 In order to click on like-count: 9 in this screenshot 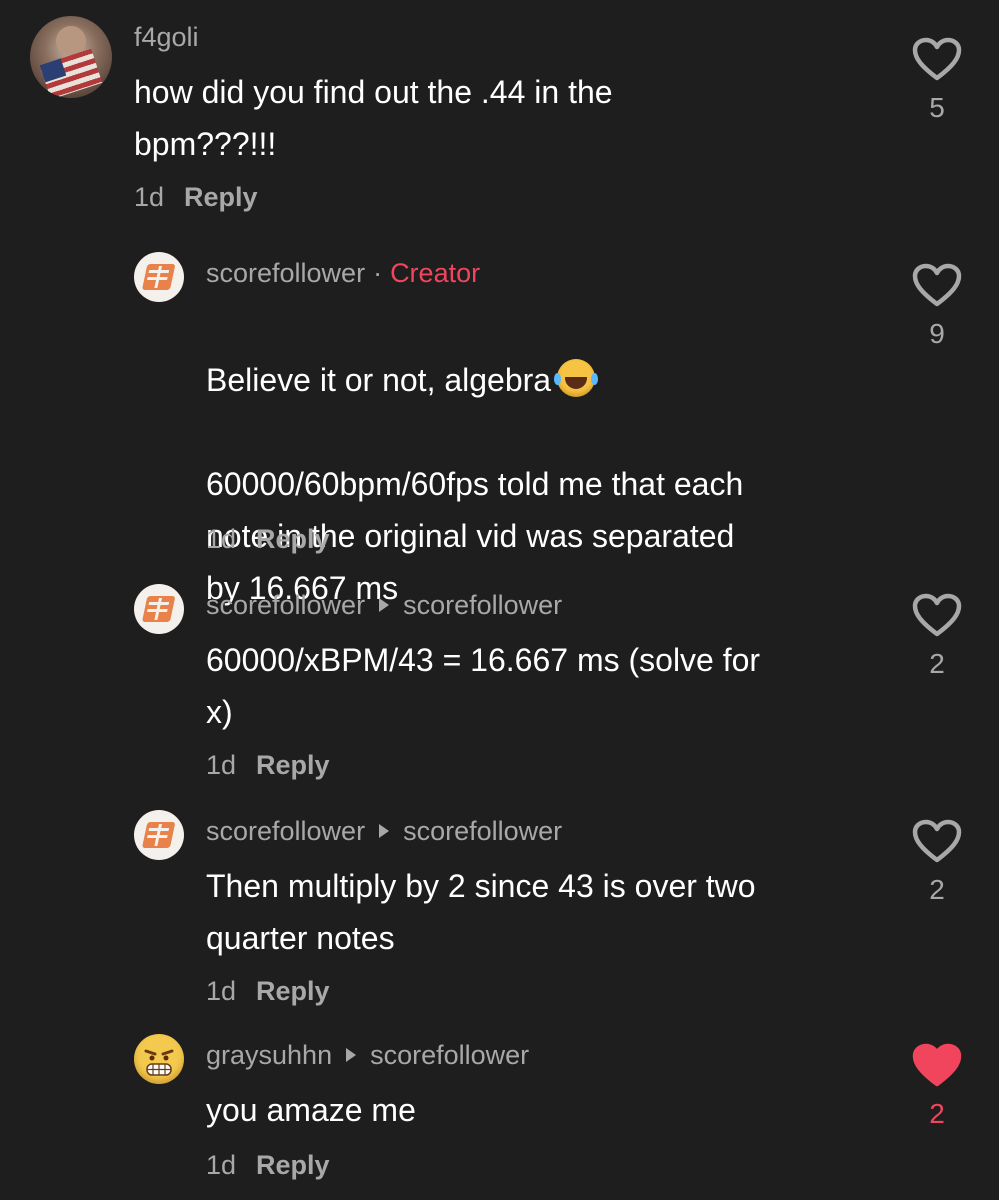, I will do `click(937, 333)`.